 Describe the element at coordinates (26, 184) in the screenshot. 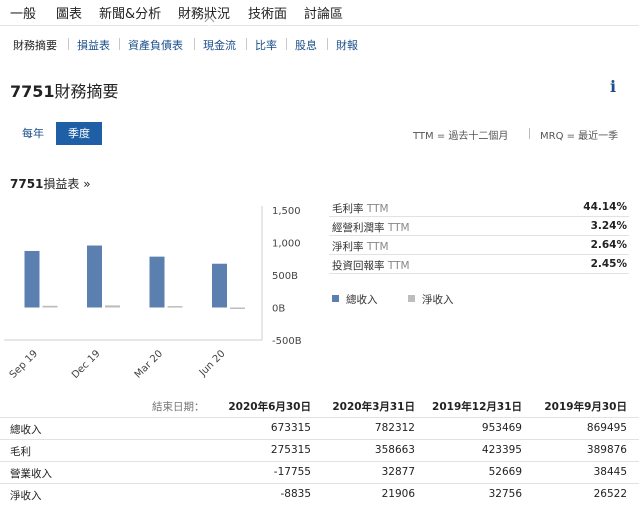

I see `income-link-code: 7751` at that location.